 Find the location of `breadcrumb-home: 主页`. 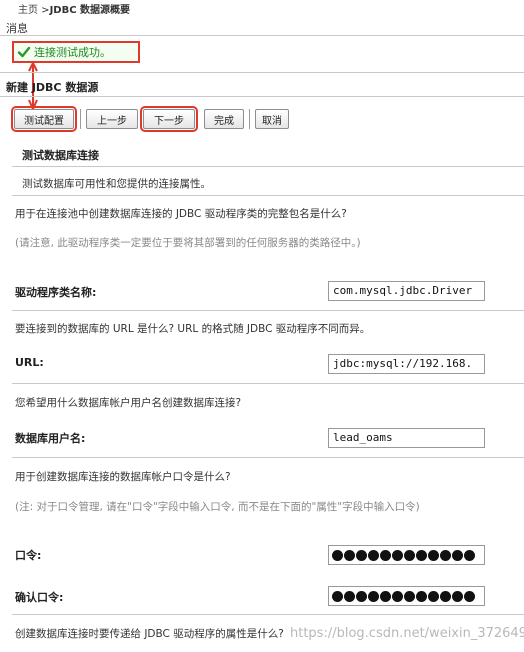

breadcrumb-home: 主页 is located at coordinates (28, 10).